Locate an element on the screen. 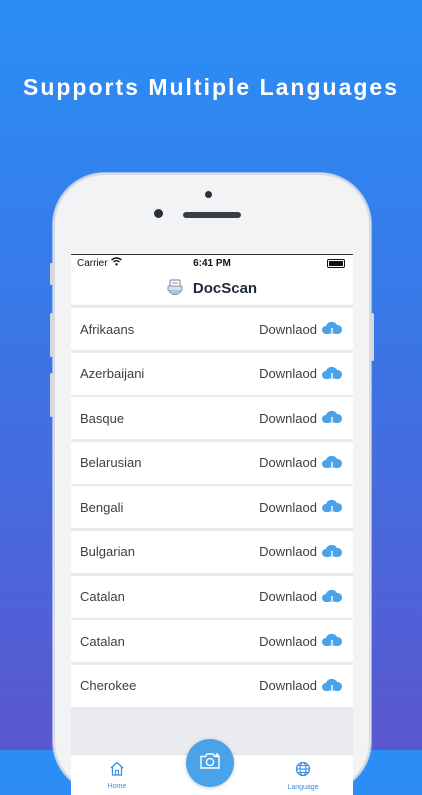 The image size is (422, 795). language-name: Bengali is located at coordinates (102, 507).